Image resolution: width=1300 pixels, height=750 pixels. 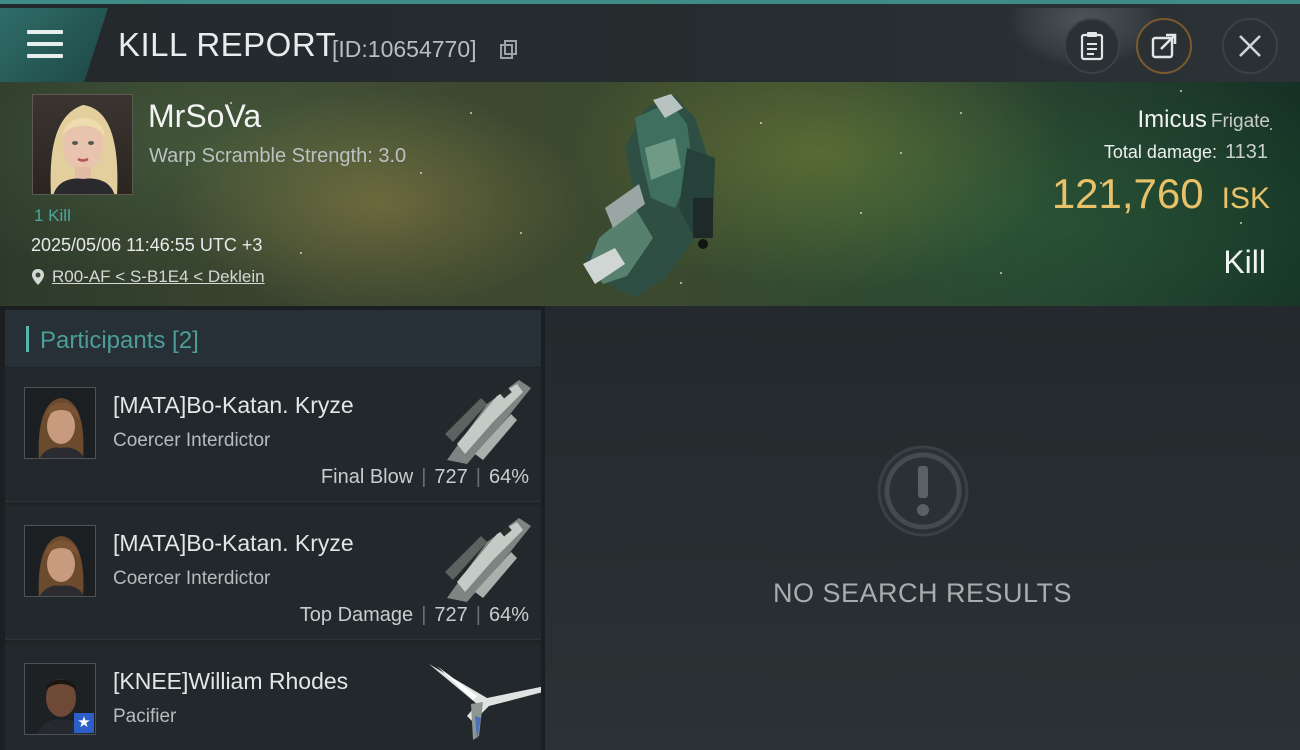 I want to click on total-damage-value: 1131, so click(x=1246, y=152).